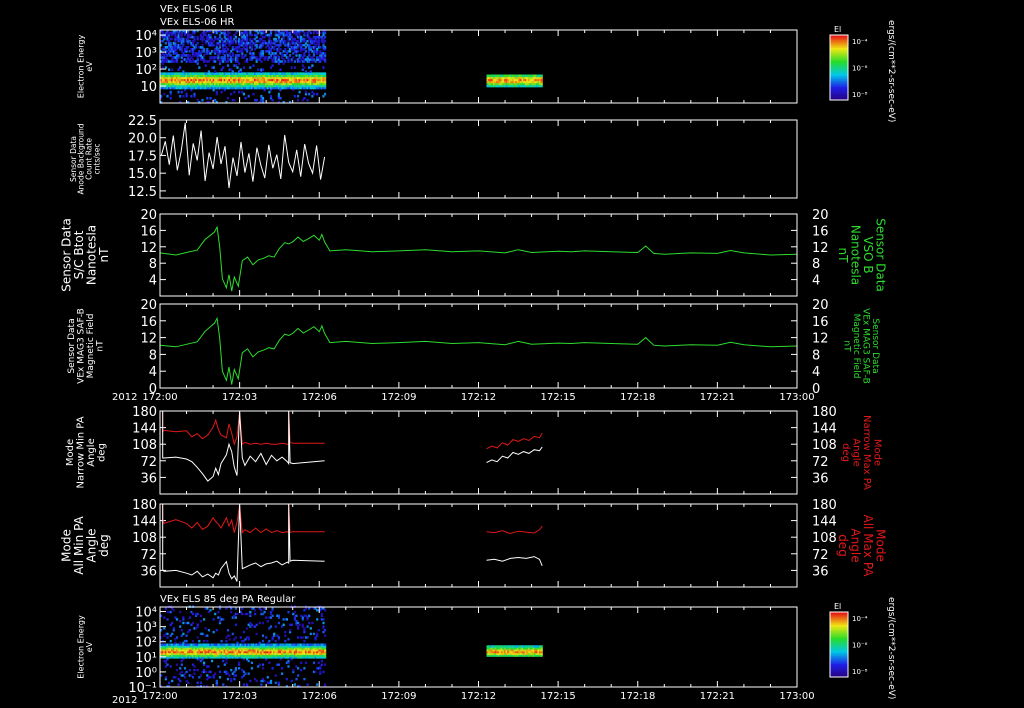  I want to click on all-pa-ytick-label: 180, so click(144, 505).